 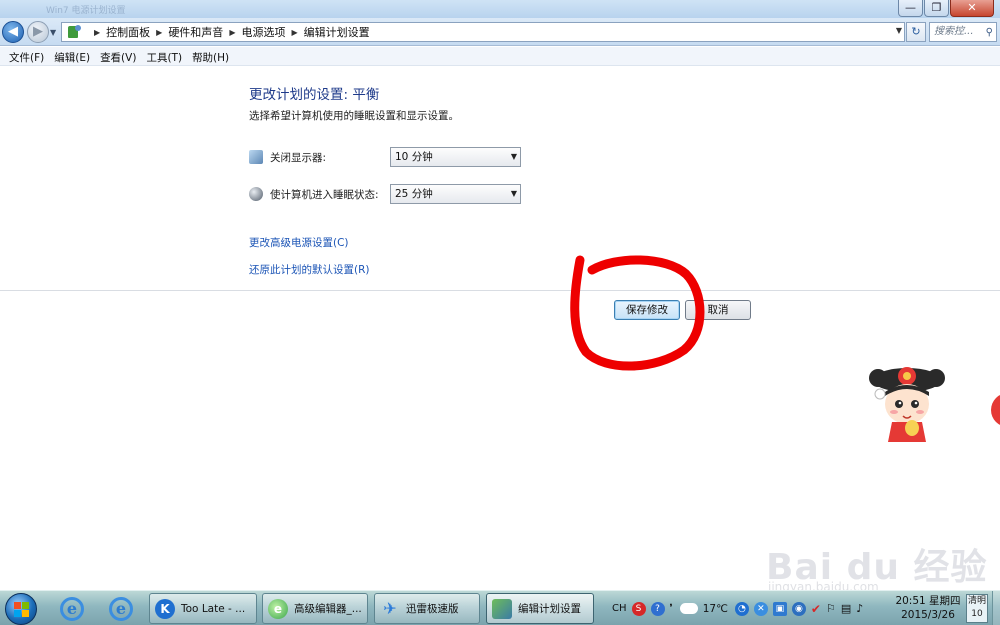 I want to click on back-button: ◀, so click(x=13, y=32).